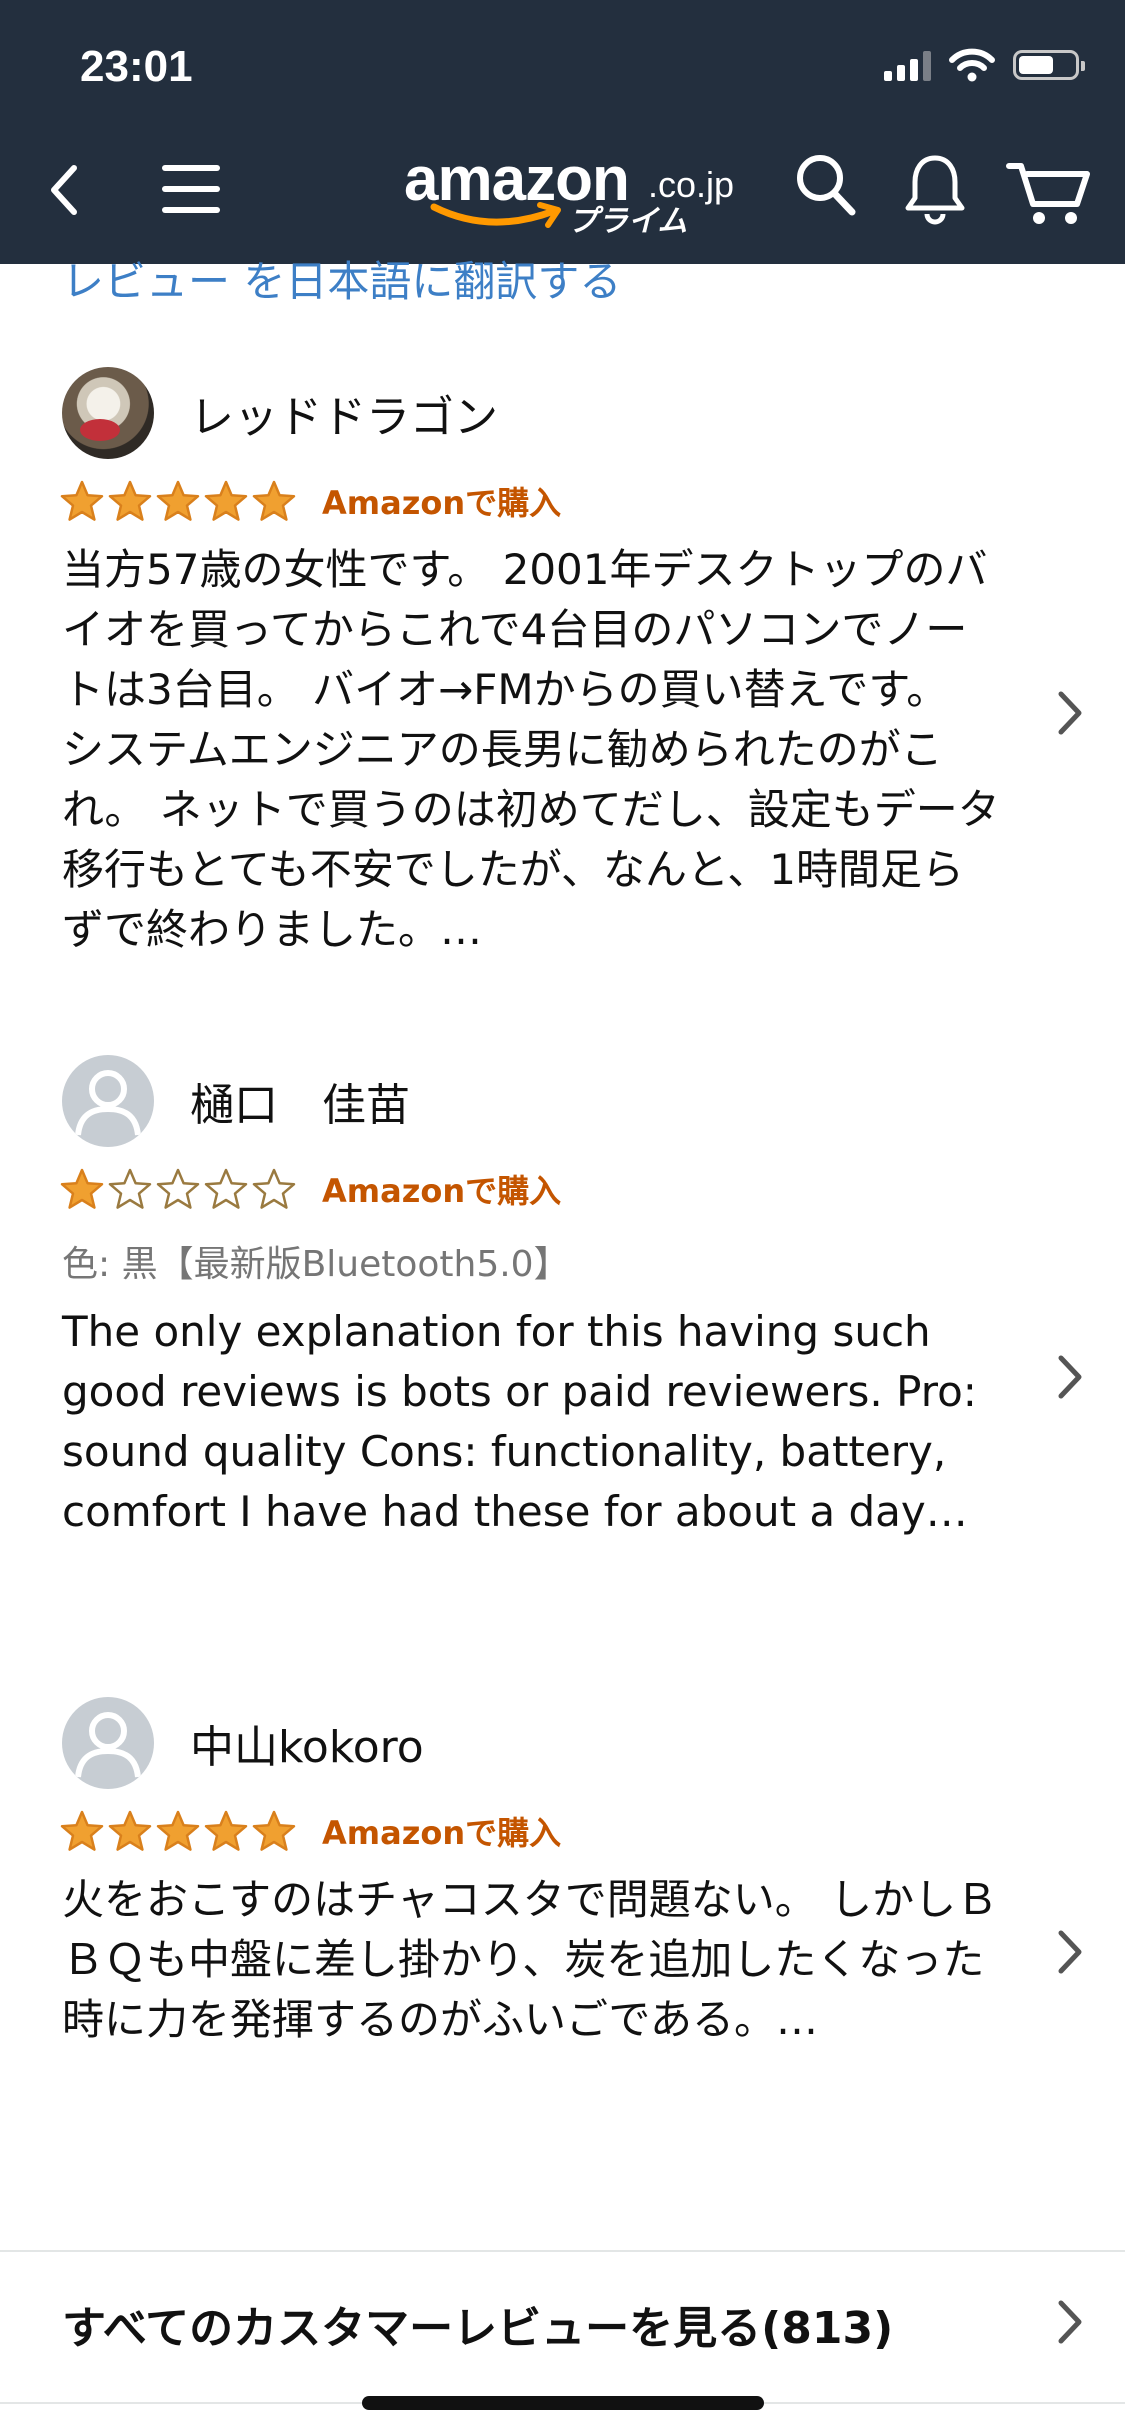  I want to click on amazon-prime-logo: amazon .co.jp プライム, so click(567, 192).